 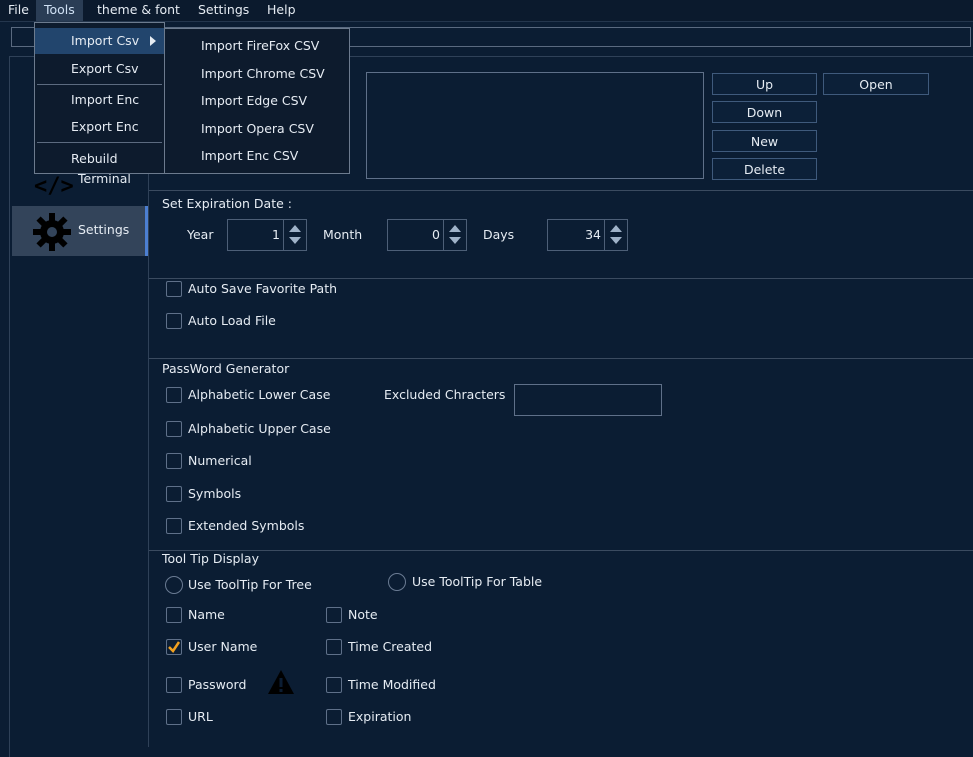 What do you see at coordinates (380, 716) in the screenshot?
I see `tooltip-expiration-label: Expiration` at bounding box center [380, 716].